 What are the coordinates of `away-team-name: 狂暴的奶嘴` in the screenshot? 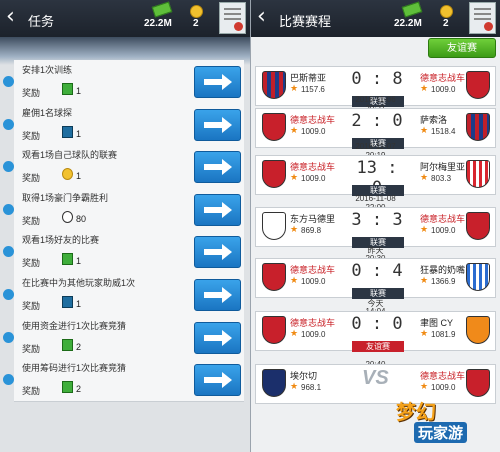 It's located at (443, 270).